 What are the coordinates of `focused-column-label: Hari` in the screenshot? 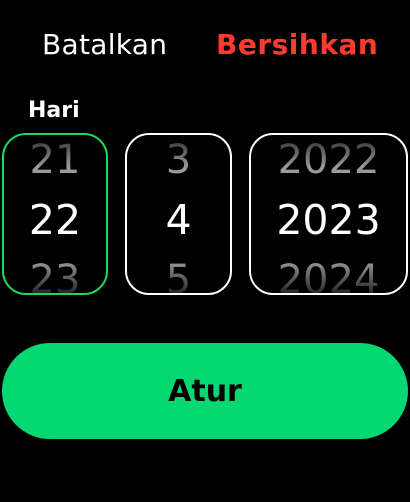 It's located at (54, 110).